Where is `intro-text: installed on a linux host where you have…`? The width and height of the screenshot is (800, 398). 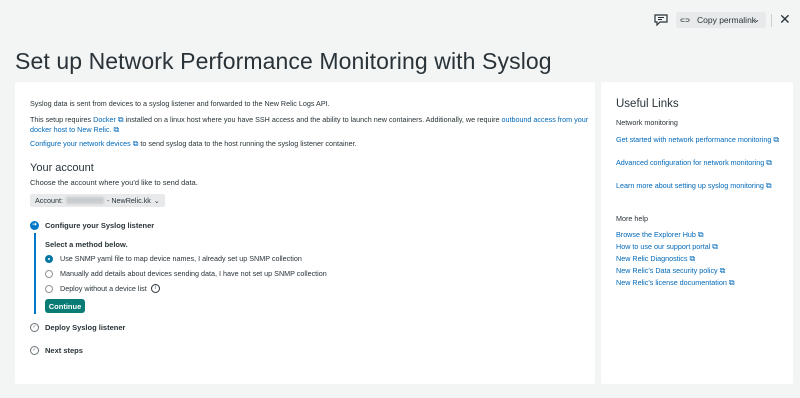
intro-text: installed on a linux host where you have… is located at coordinates (312, 119).